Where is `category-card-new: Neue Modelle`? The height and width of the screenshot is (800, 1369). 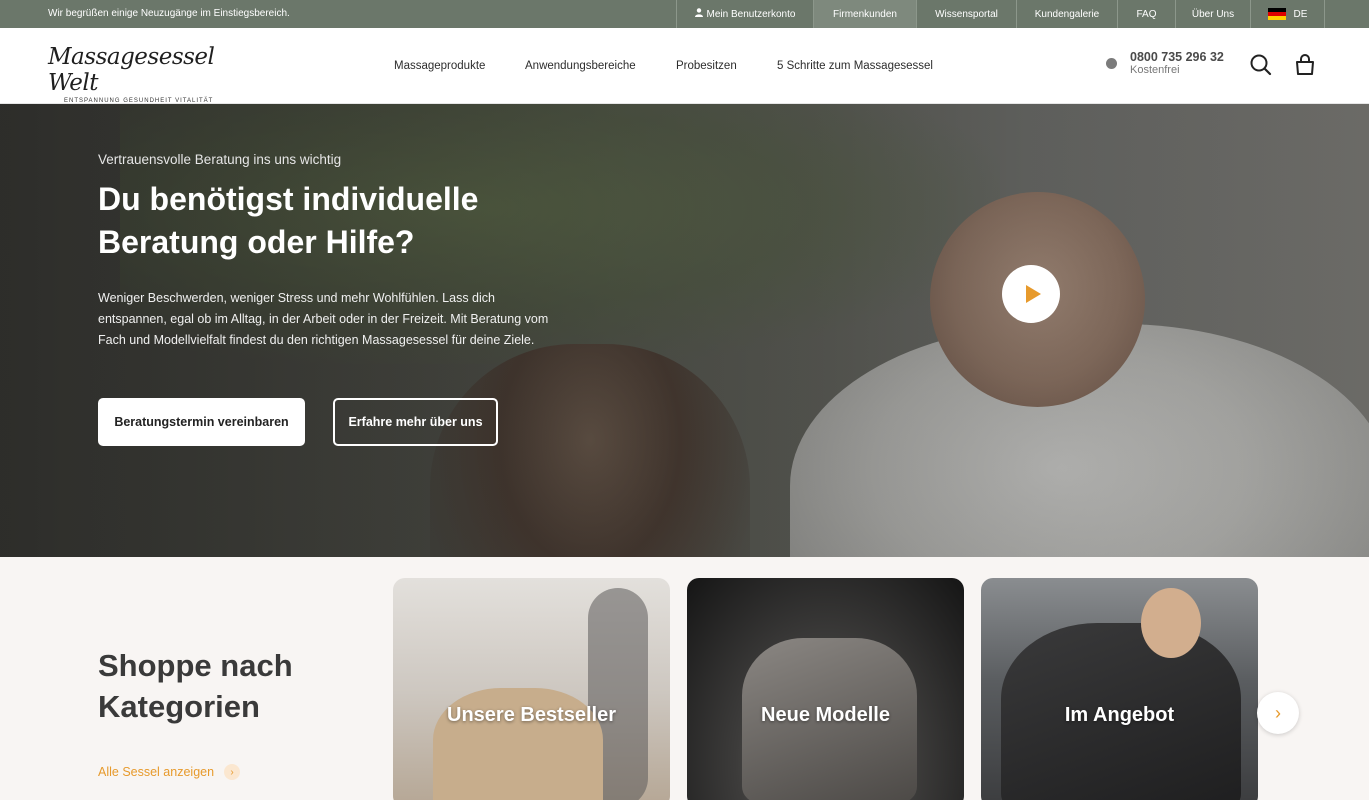
category-card-new: Neue Modelle is located at coordinates (825, 689).